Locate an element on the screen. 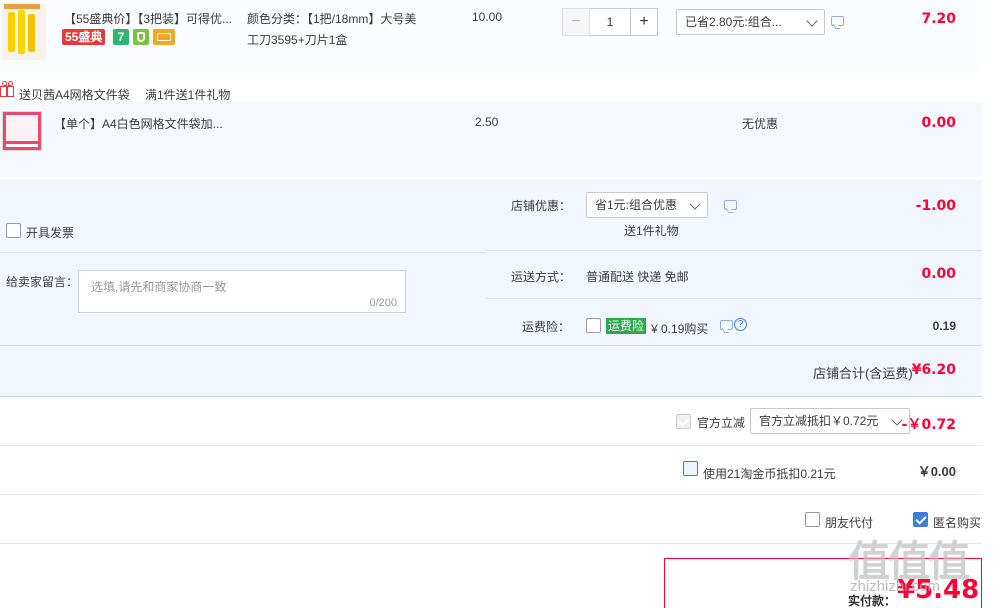 Image resolution: width=1000 pixels, height=608 pixels. shop-discount-select-value: 省1元:组合优惠 is located at coordinates (636, 205).